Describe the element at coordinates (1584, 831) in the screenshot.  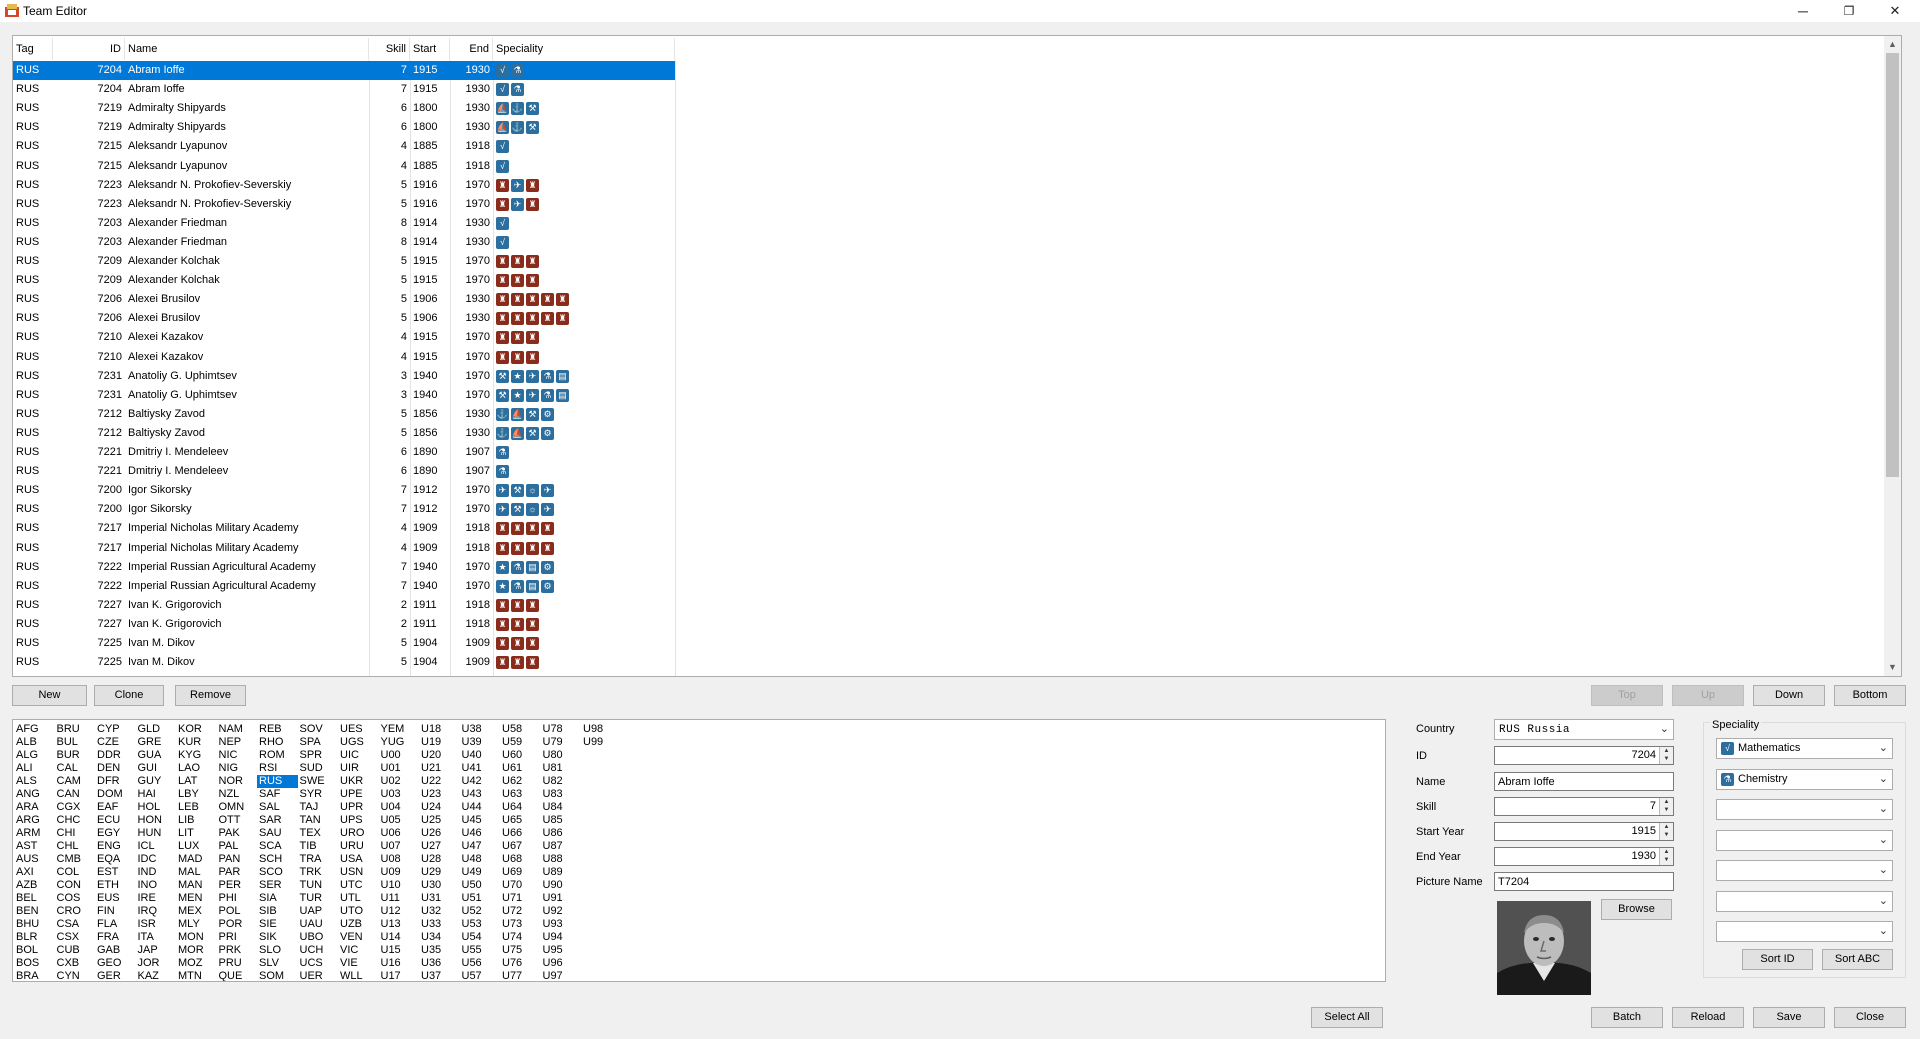
I see `start-year-stepper: 1915 ▲ ▼` at that location.